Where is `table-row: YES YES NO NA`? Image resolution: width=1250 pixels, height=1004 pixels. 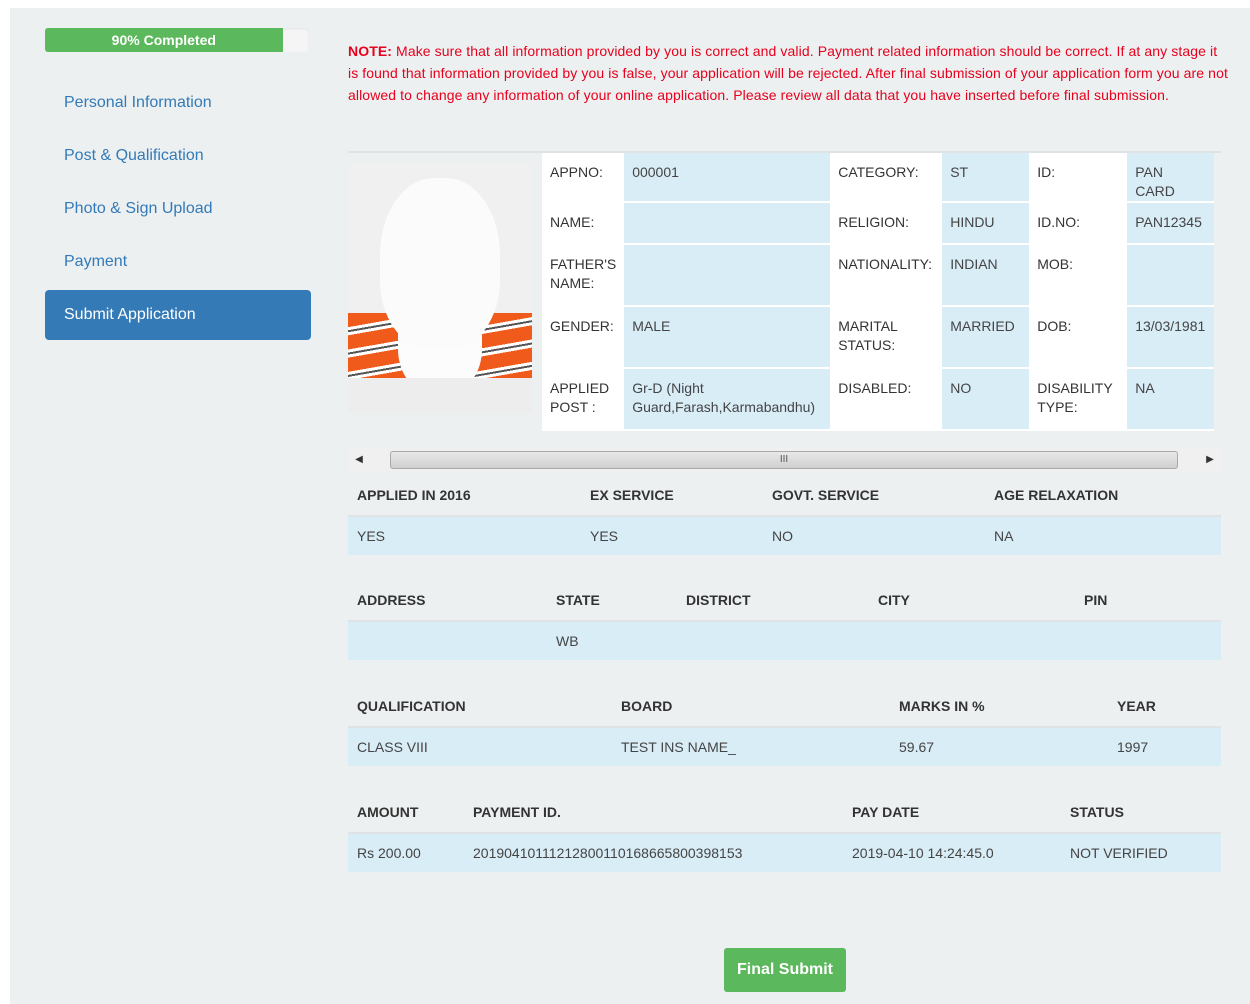
table-row: YES YES NO NA is located at coordinates (784, 535).